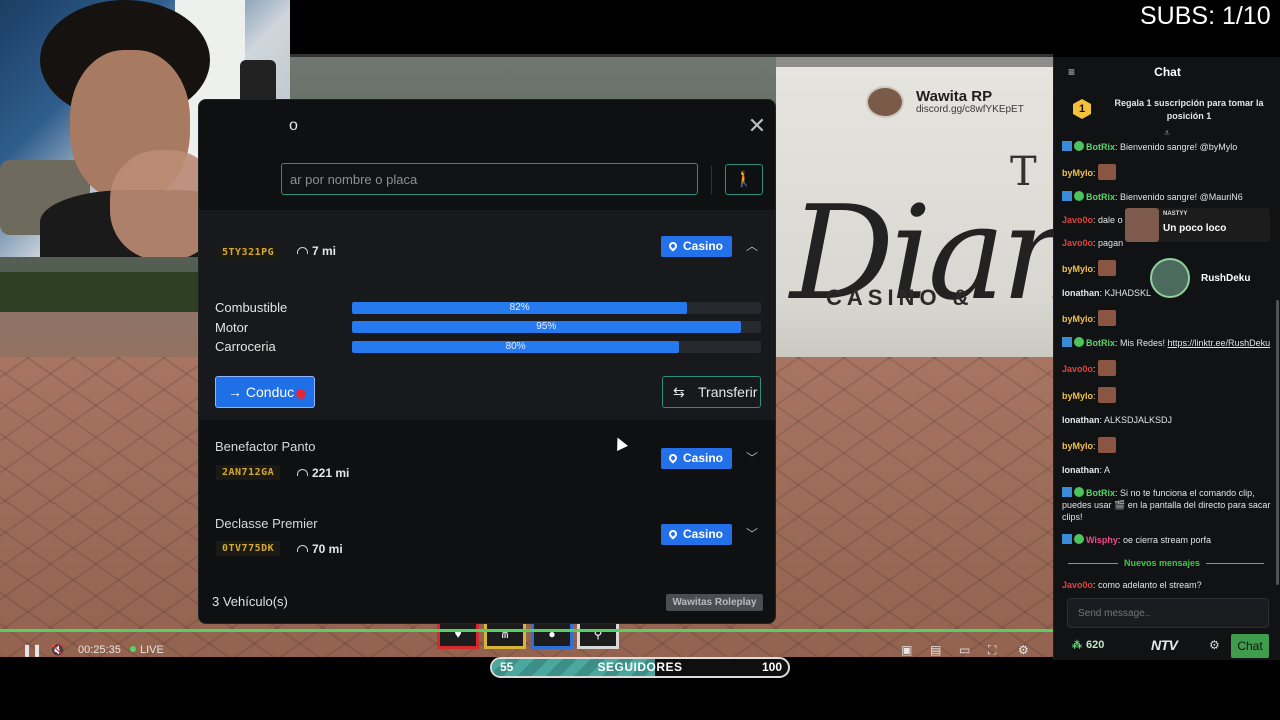  What do you see at coordinates (1142, 225) in the screenshot?
I see `alert-avatar` at bounding box center [1142, 225].